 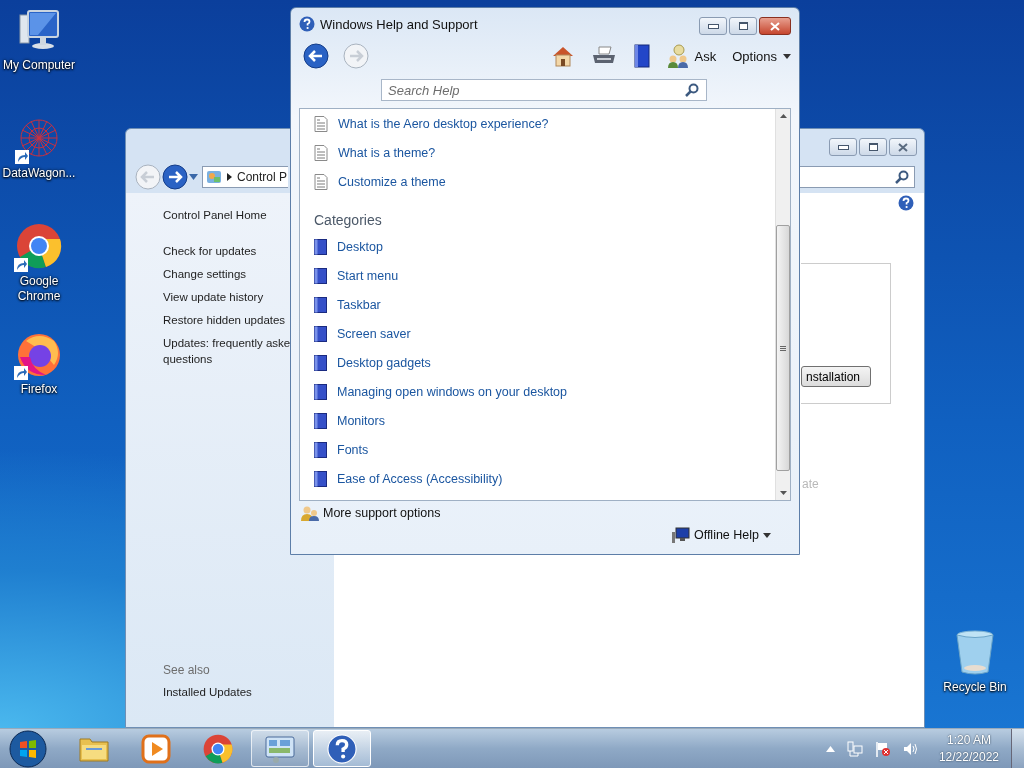 I want to click on desktop-icon-label: My Computer, so click(x=39, y=65).